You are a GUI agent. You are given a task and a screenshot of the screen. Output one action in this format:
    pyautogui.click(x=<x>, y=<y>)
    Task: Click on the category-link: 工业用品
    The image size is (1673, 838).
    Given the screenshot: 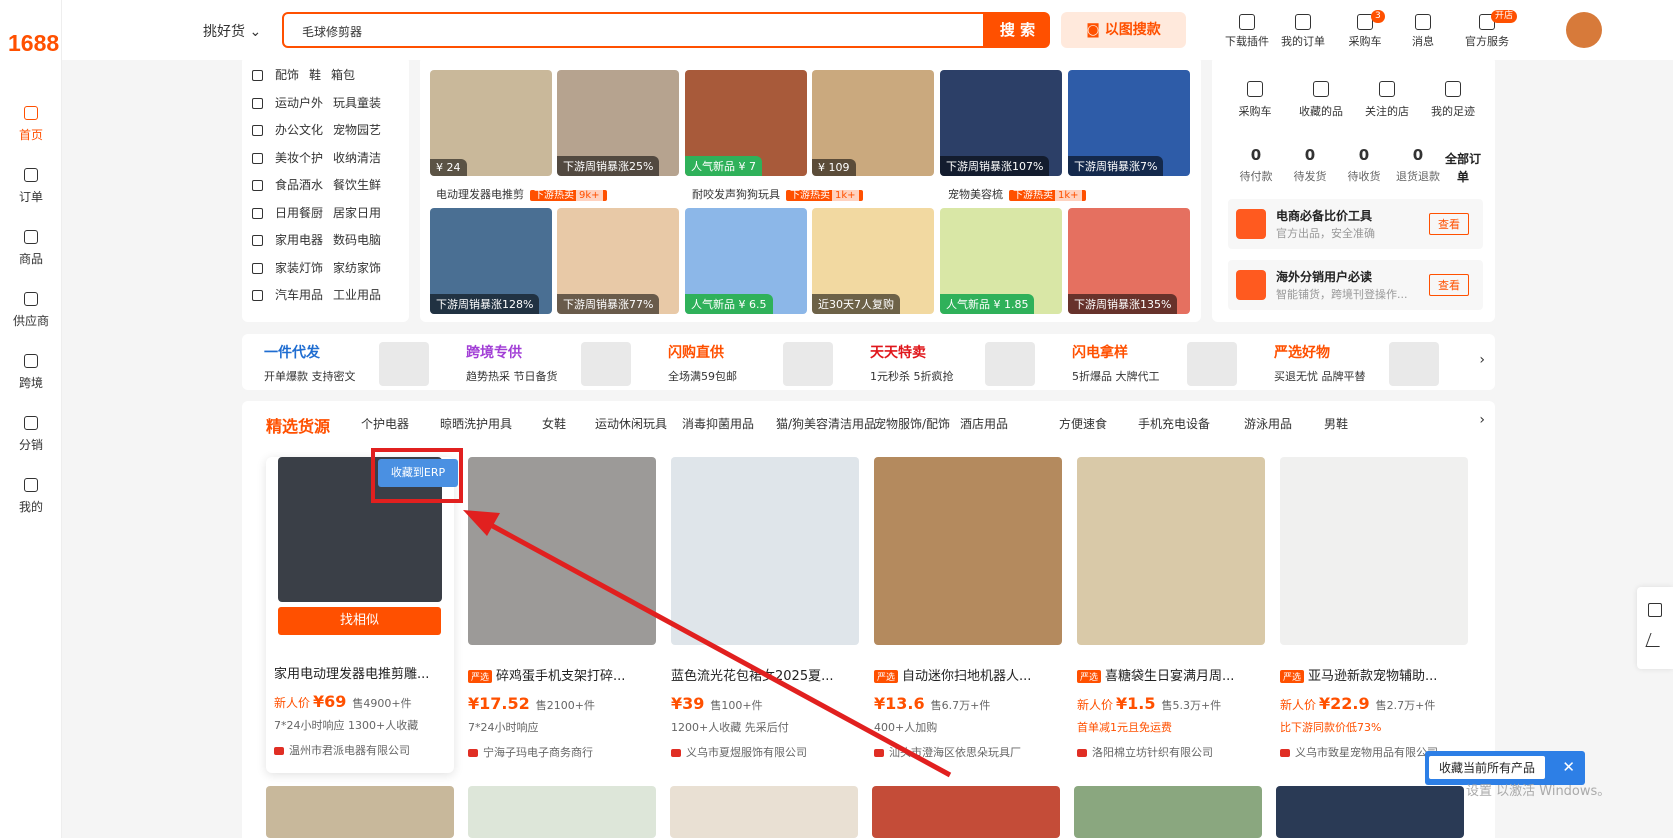 What is the action you would take?
    pyautogui.click(x=357, y=295)
    